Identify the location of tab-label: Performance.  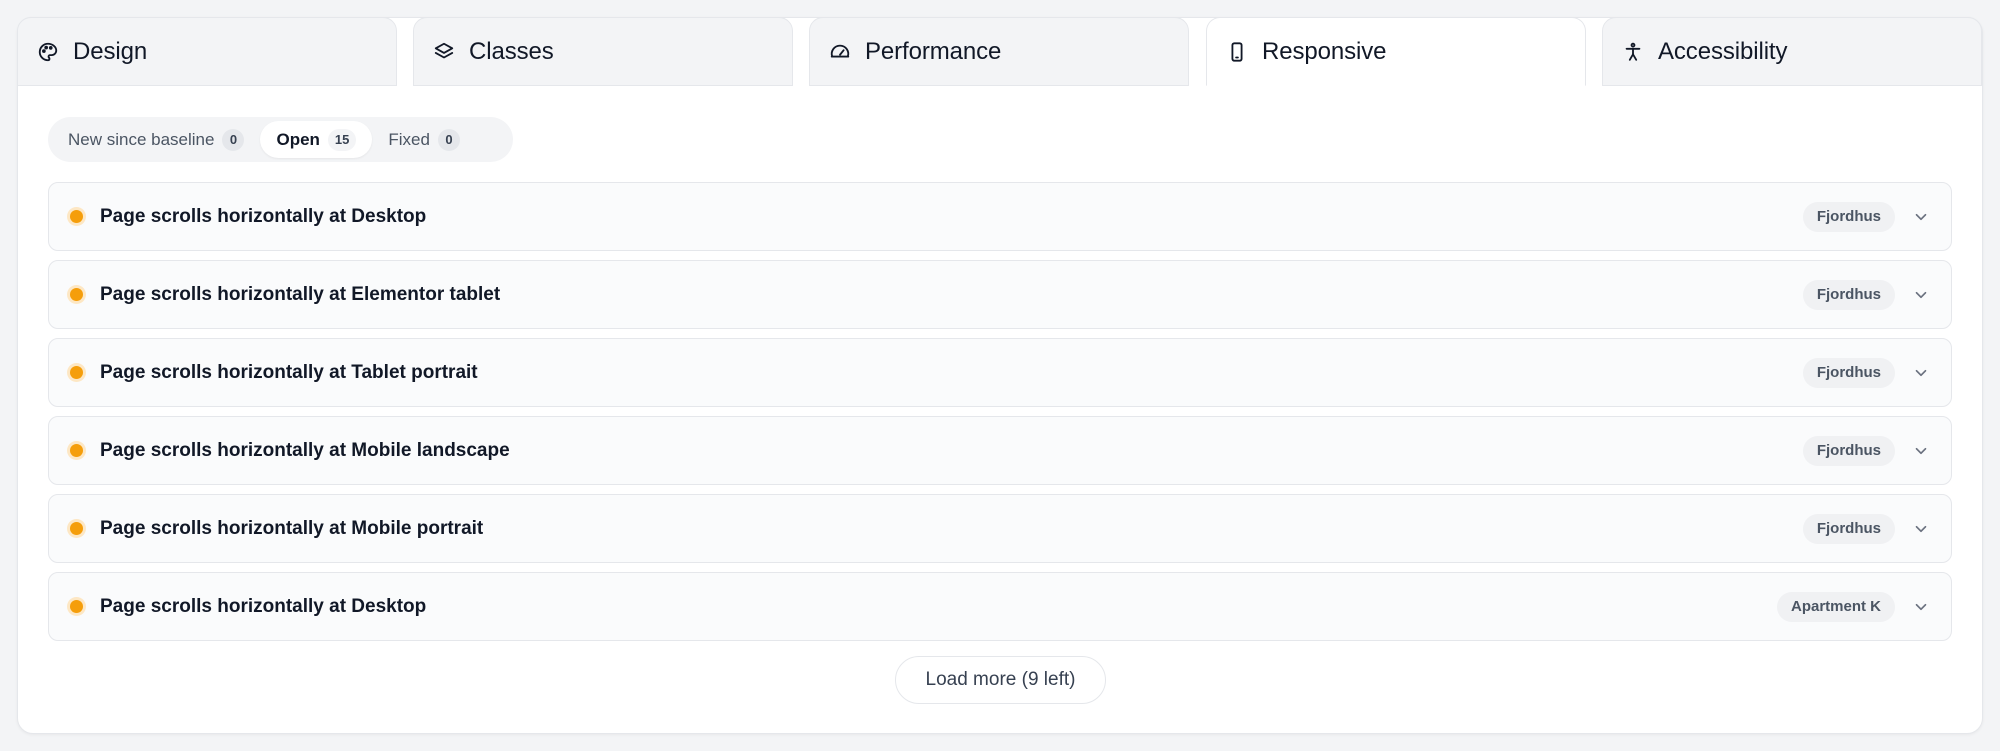
(933, 51).